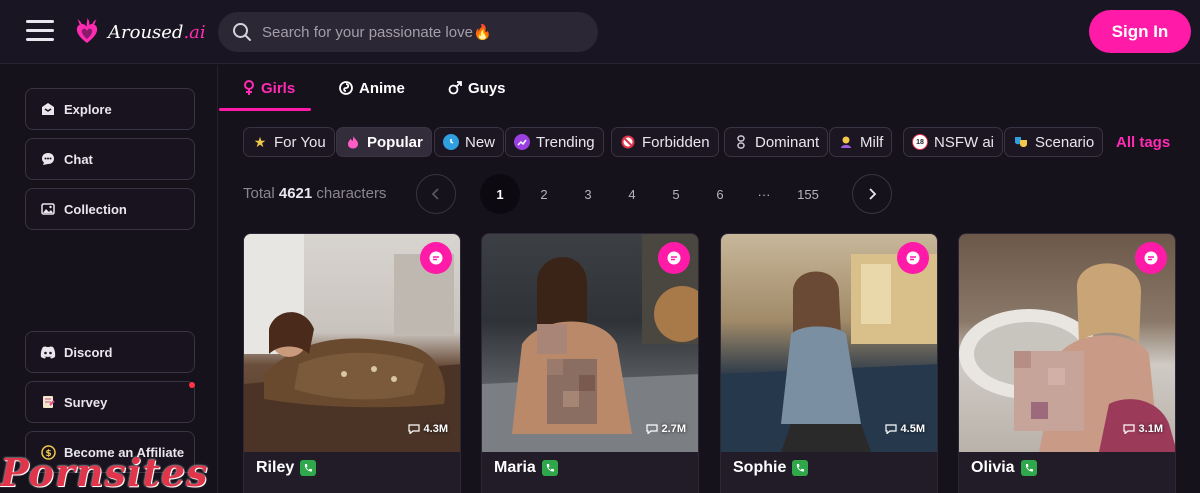  Describe the element at coordinates (110, 402) in the screenshot. I see `sidebar-item-survey: Survey` at that location.